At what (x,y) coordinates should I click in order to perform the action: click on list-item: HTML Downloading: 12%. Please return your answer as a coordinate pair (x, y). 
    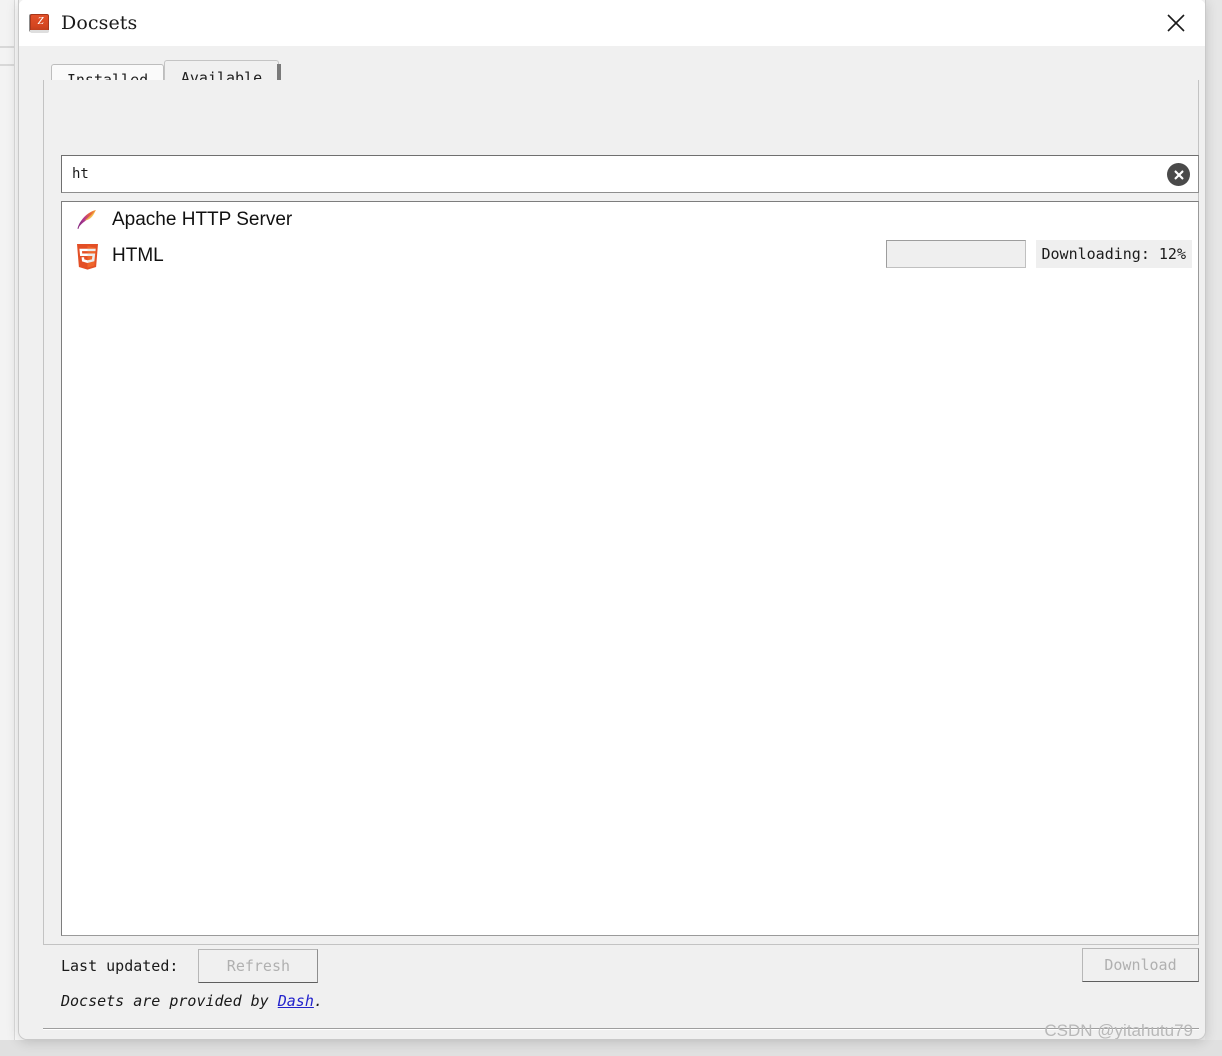
    Looking at the image, I should click on (630, 256).